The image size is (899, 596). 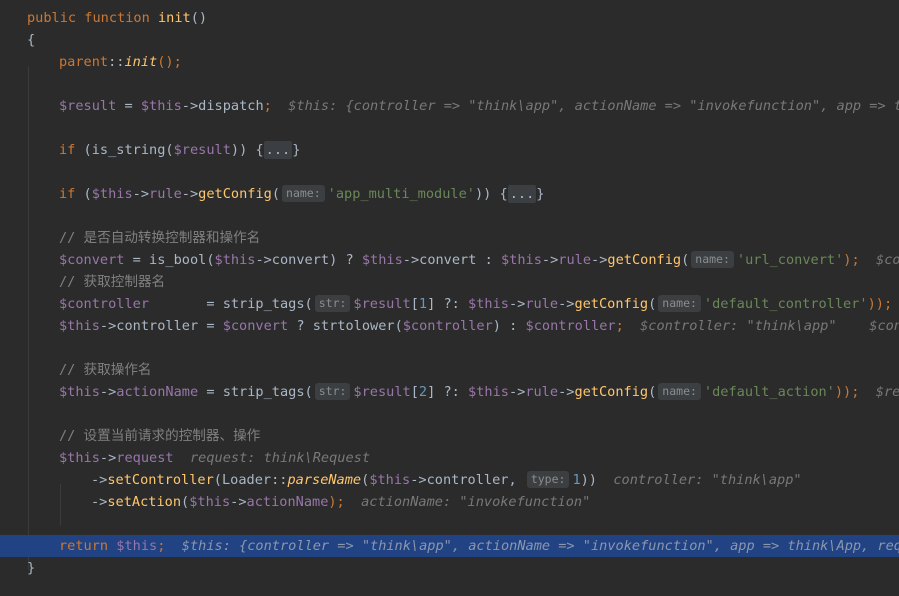 I want to click on code-comment: // 获取控制器名, so click(x=112, y=282).